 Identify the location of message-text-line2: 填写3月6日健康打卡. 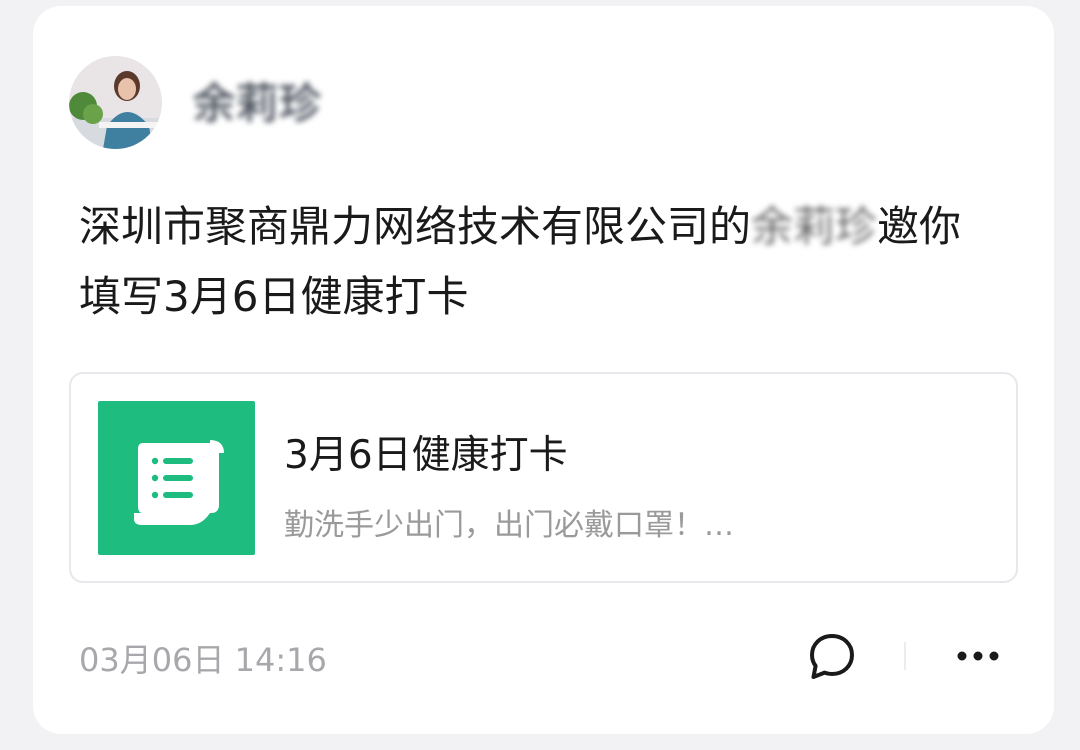
(274, 296).